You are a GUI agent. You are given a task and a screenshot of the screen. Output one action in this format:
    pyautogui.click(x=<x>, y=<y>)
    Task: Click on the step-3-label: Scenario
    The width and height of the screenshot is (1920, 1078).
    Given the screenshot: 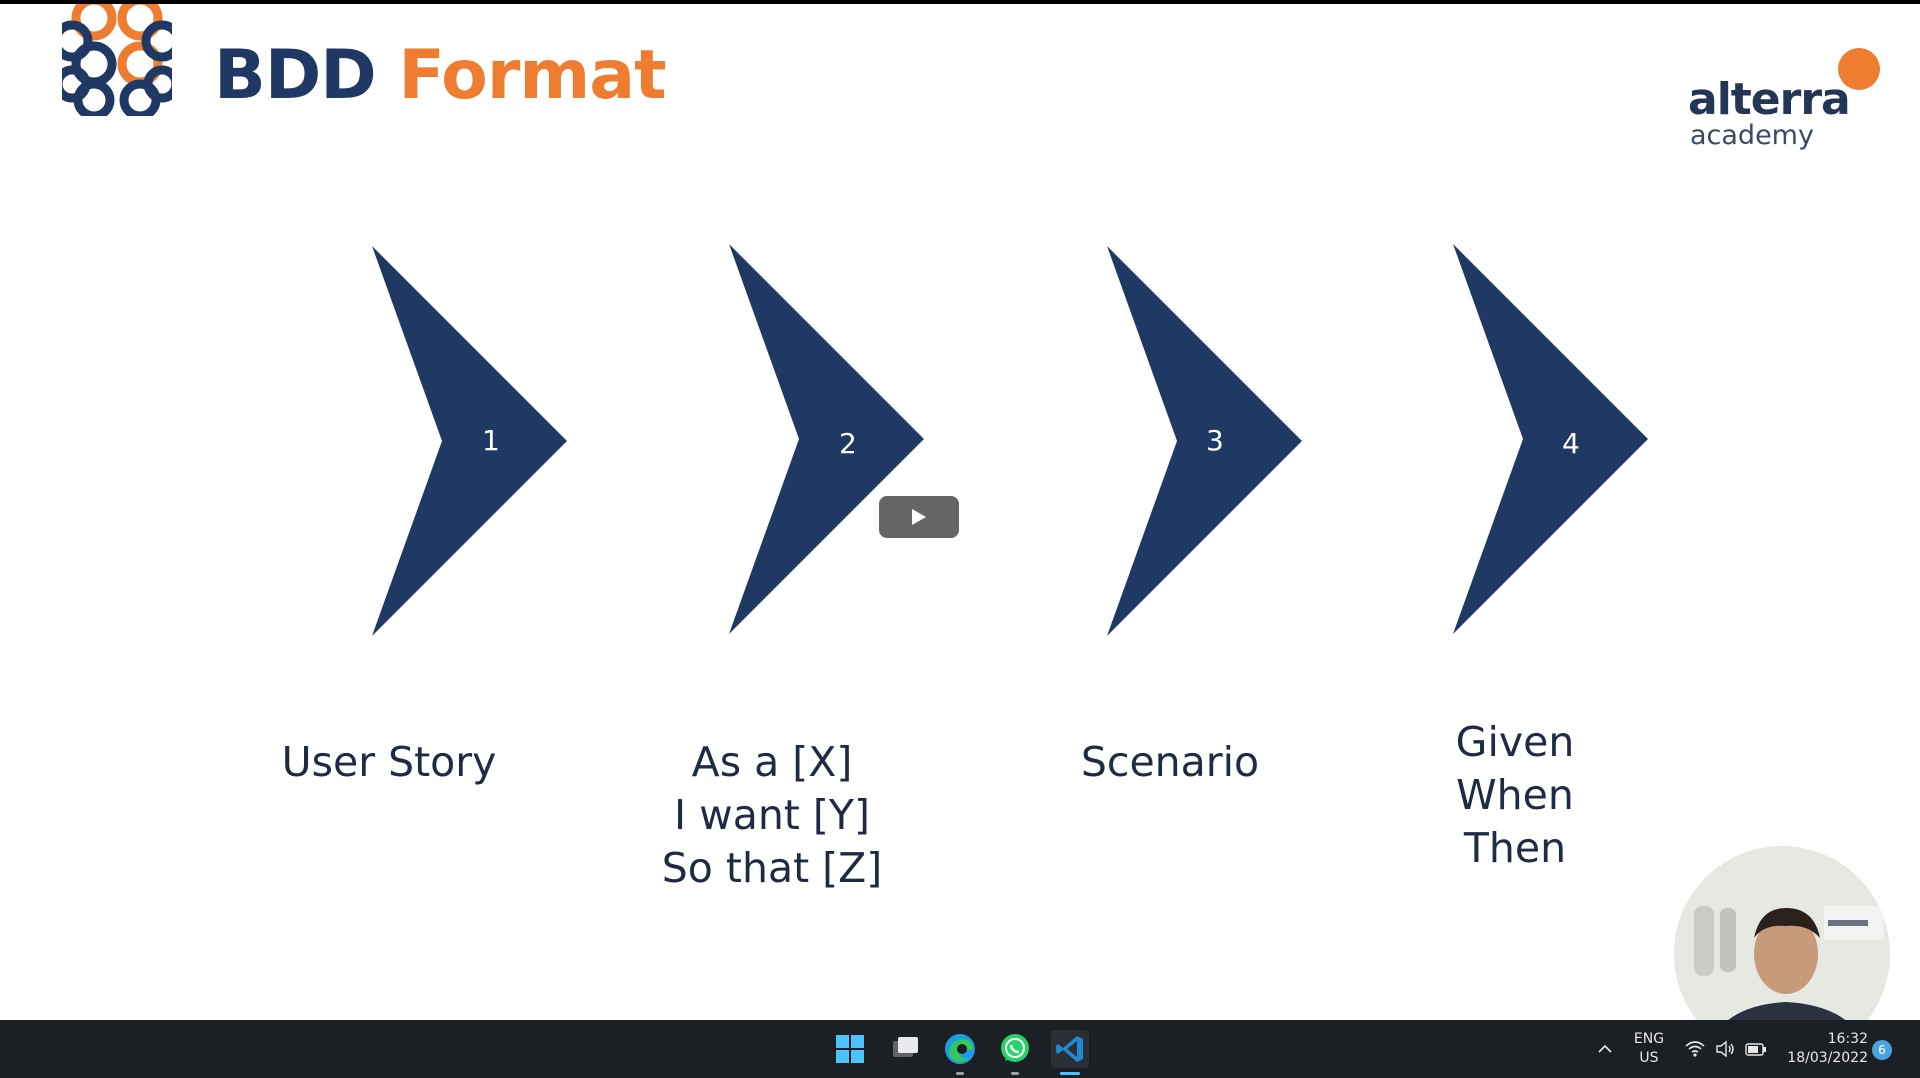 What is the action you would take?
    pyautogui.click(x=1170, y=762)
    